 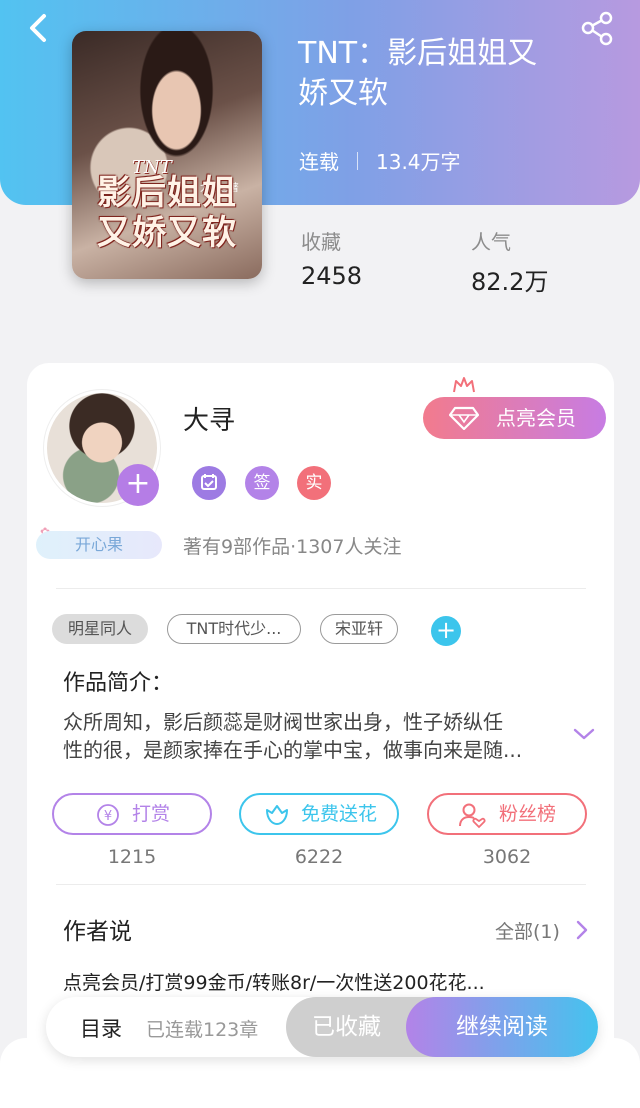 I want to click on back-button, so click(x=38, y=28).